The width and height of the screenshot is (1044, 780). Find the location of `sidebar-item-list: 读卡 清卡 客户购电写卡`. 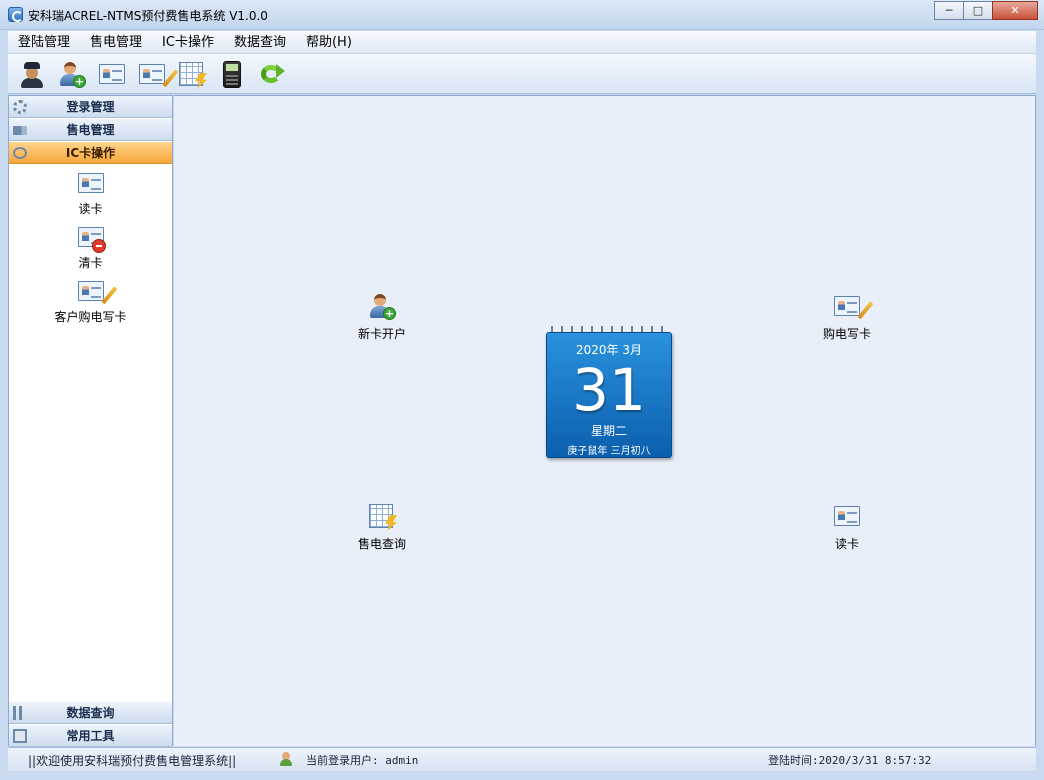

sidebar-item-list: 读卡 清卡 客户购电写卡 is located at coordinates (90, 247).